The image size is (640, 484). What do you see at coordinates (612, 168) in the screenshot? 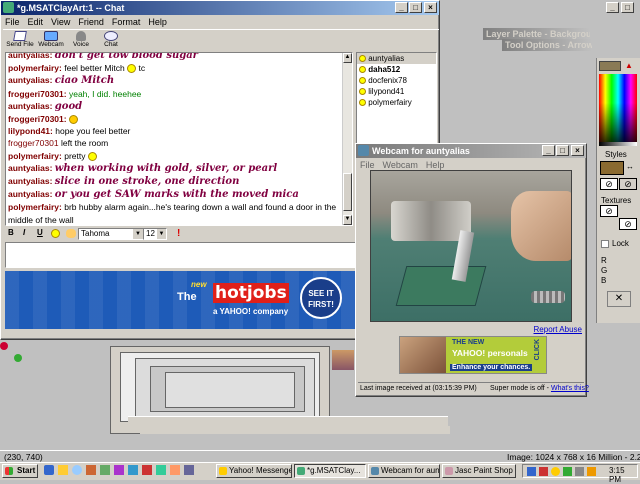
I see `foreground-style-swatch` at bounding box center [612, 168].